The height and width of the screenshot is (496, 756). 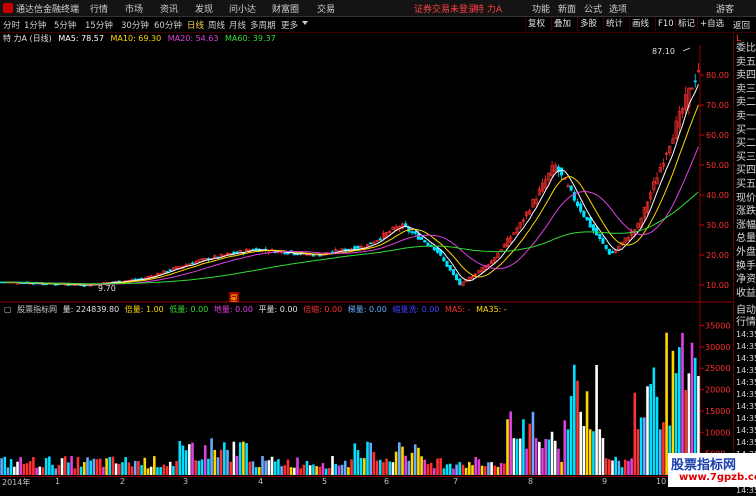 What do you see at coordinates (216, 25) in the screenshot?
I see `period-week: 周线` at bounding box center [216, 25].